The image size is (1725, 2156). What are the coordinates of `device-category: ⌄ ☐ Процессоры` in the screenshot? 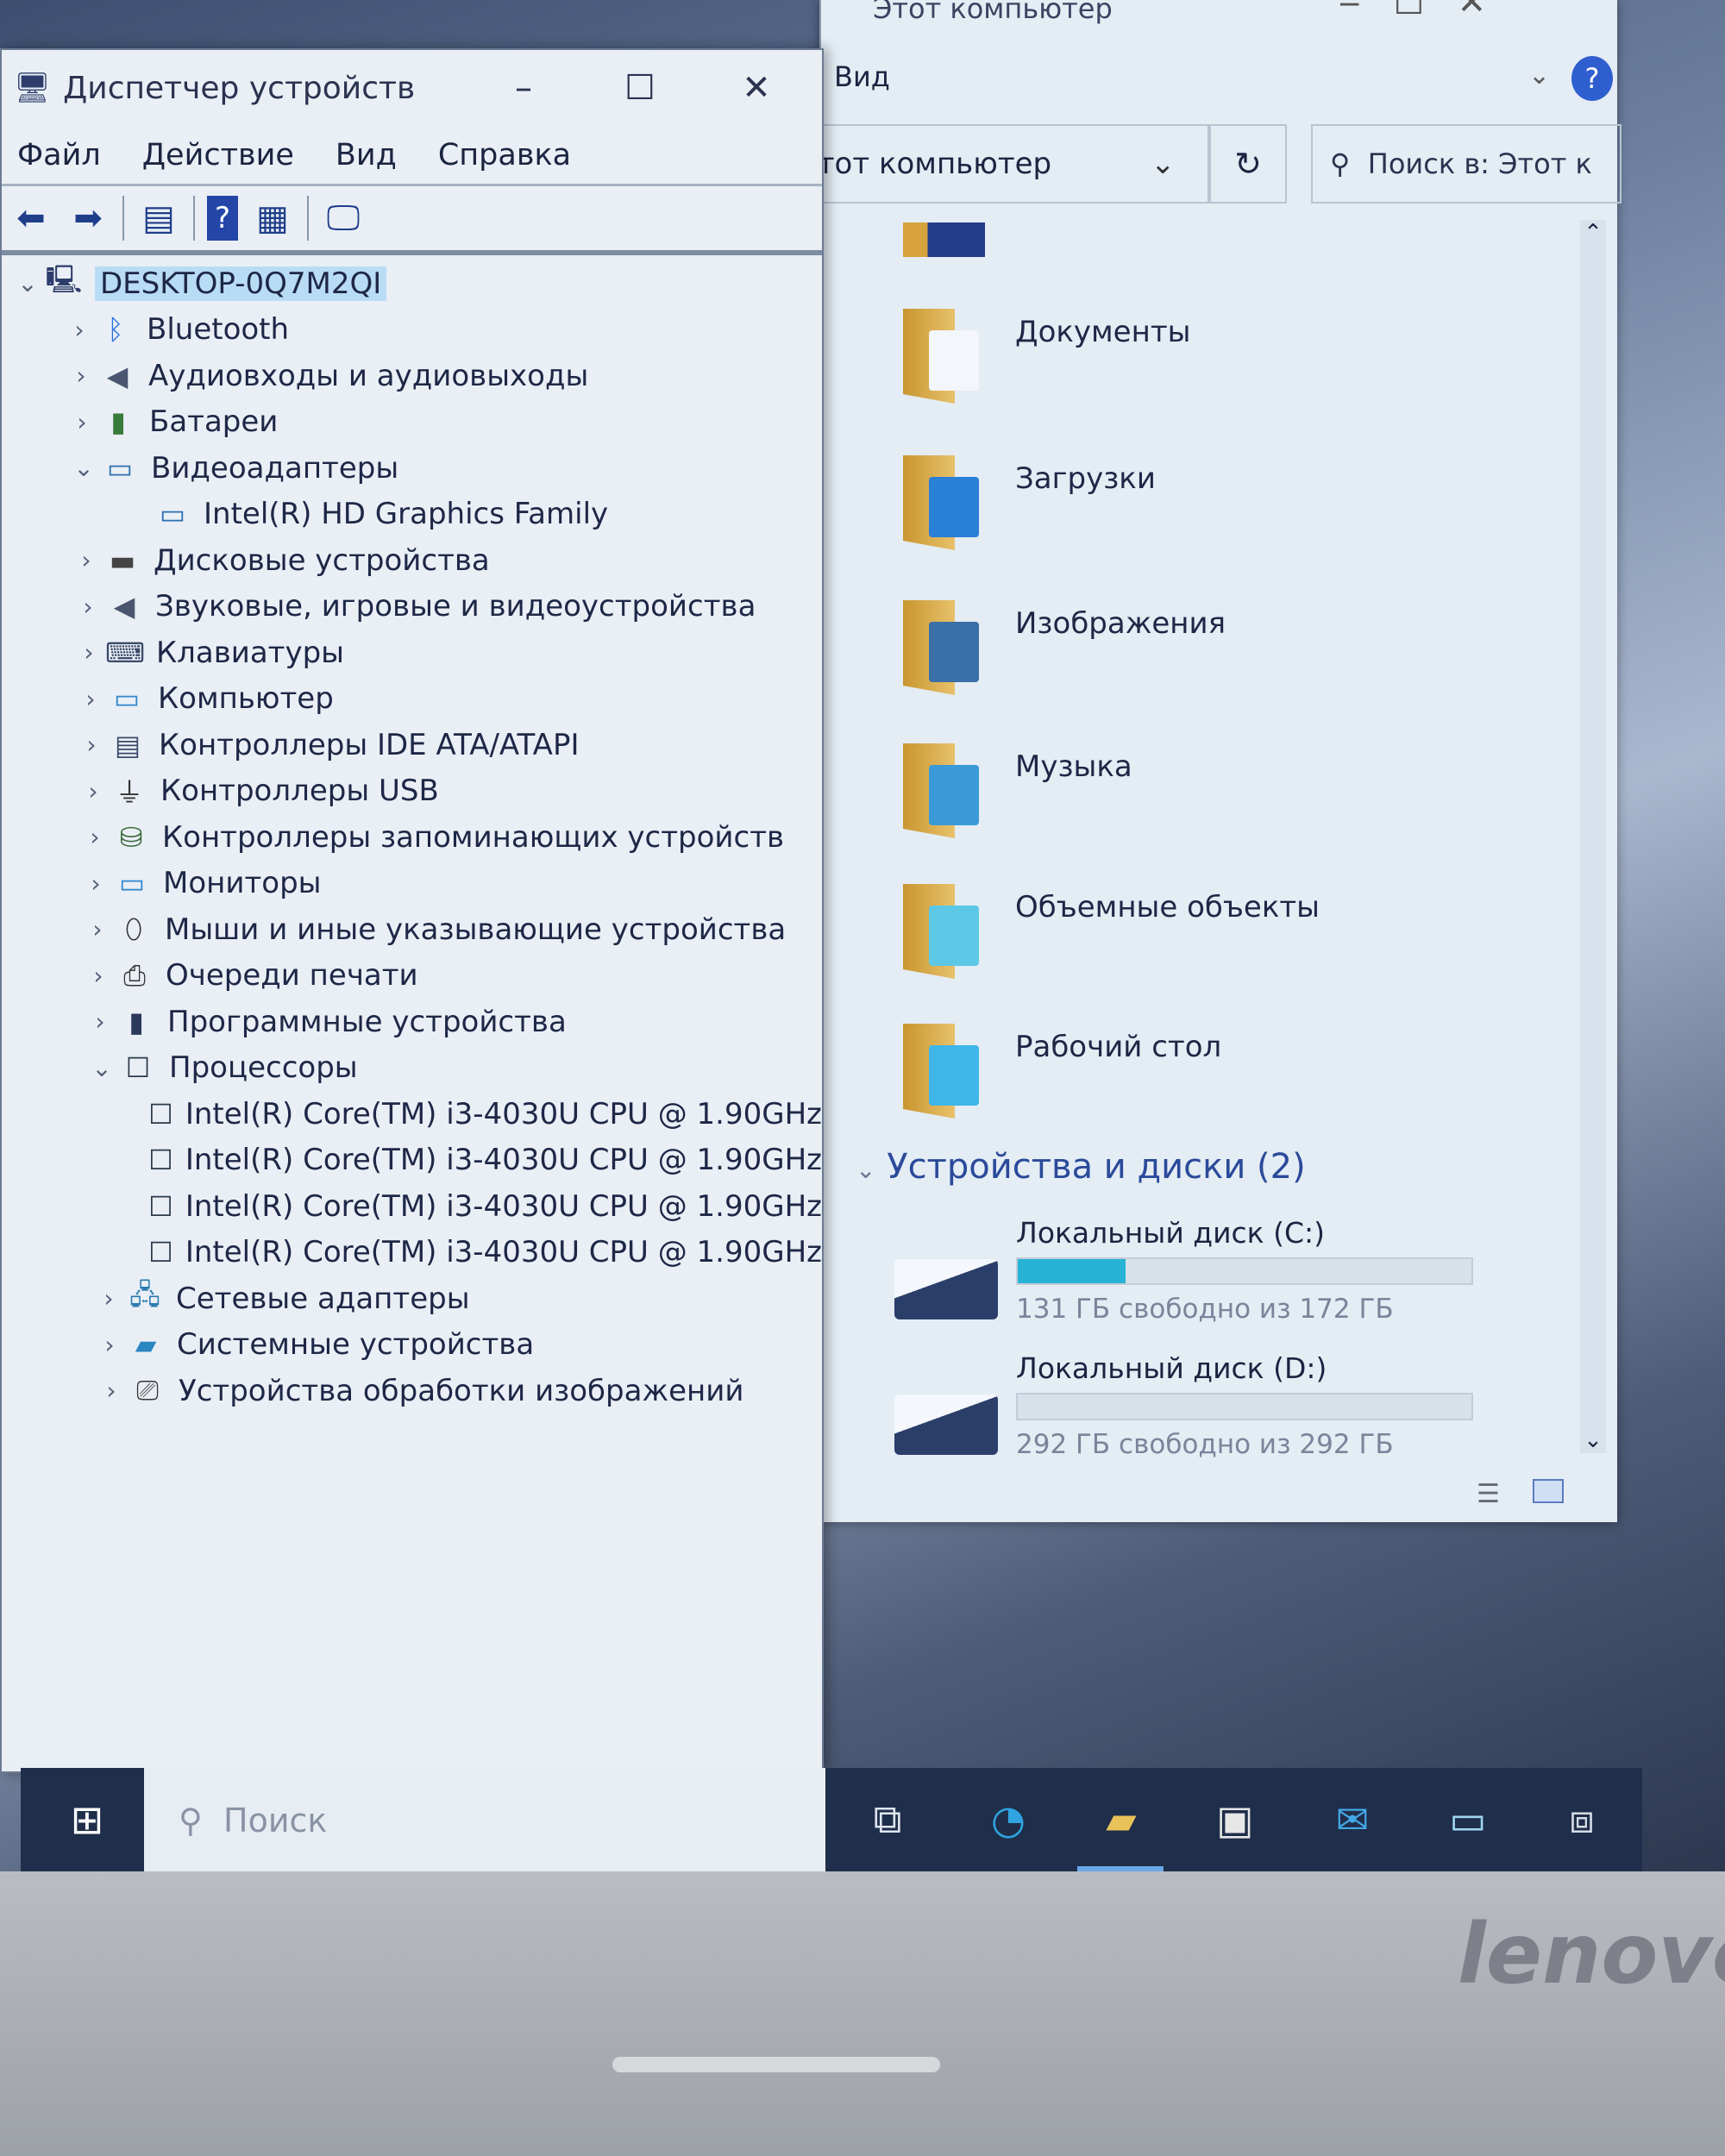 It's located at (412, 1068).